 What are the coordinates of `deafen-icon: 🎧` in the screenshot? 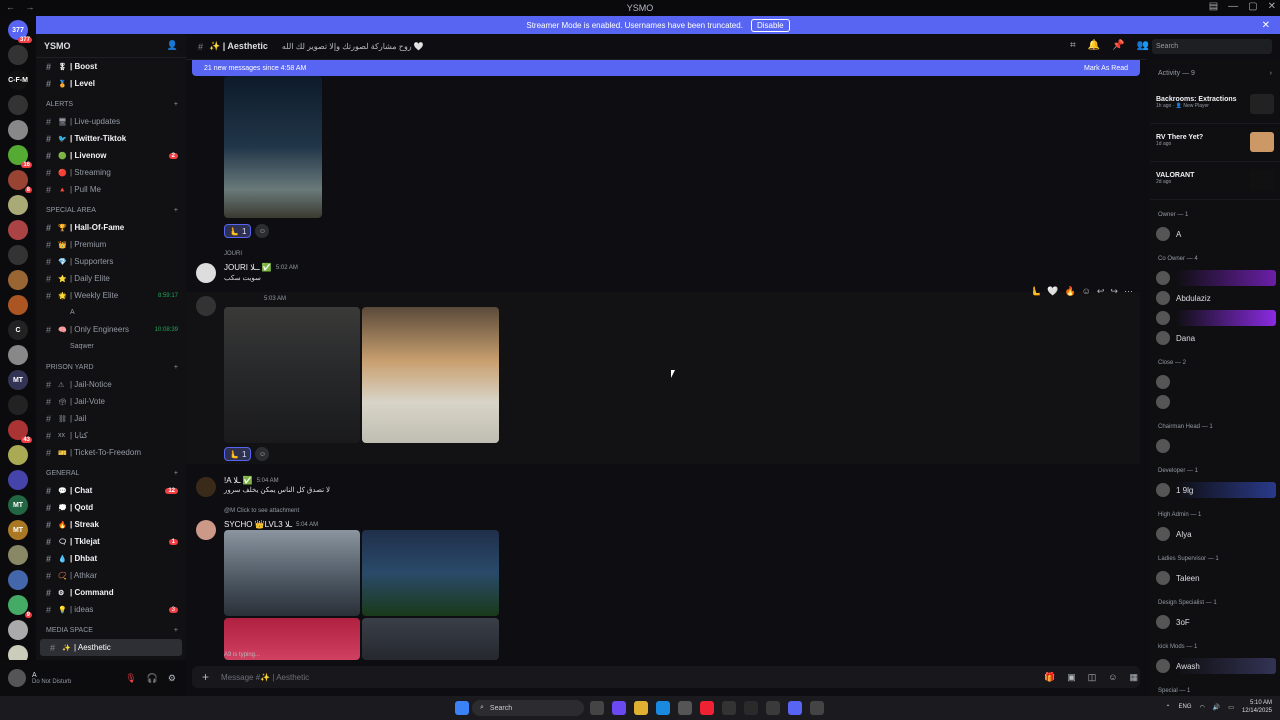 It's located at (152, 678).